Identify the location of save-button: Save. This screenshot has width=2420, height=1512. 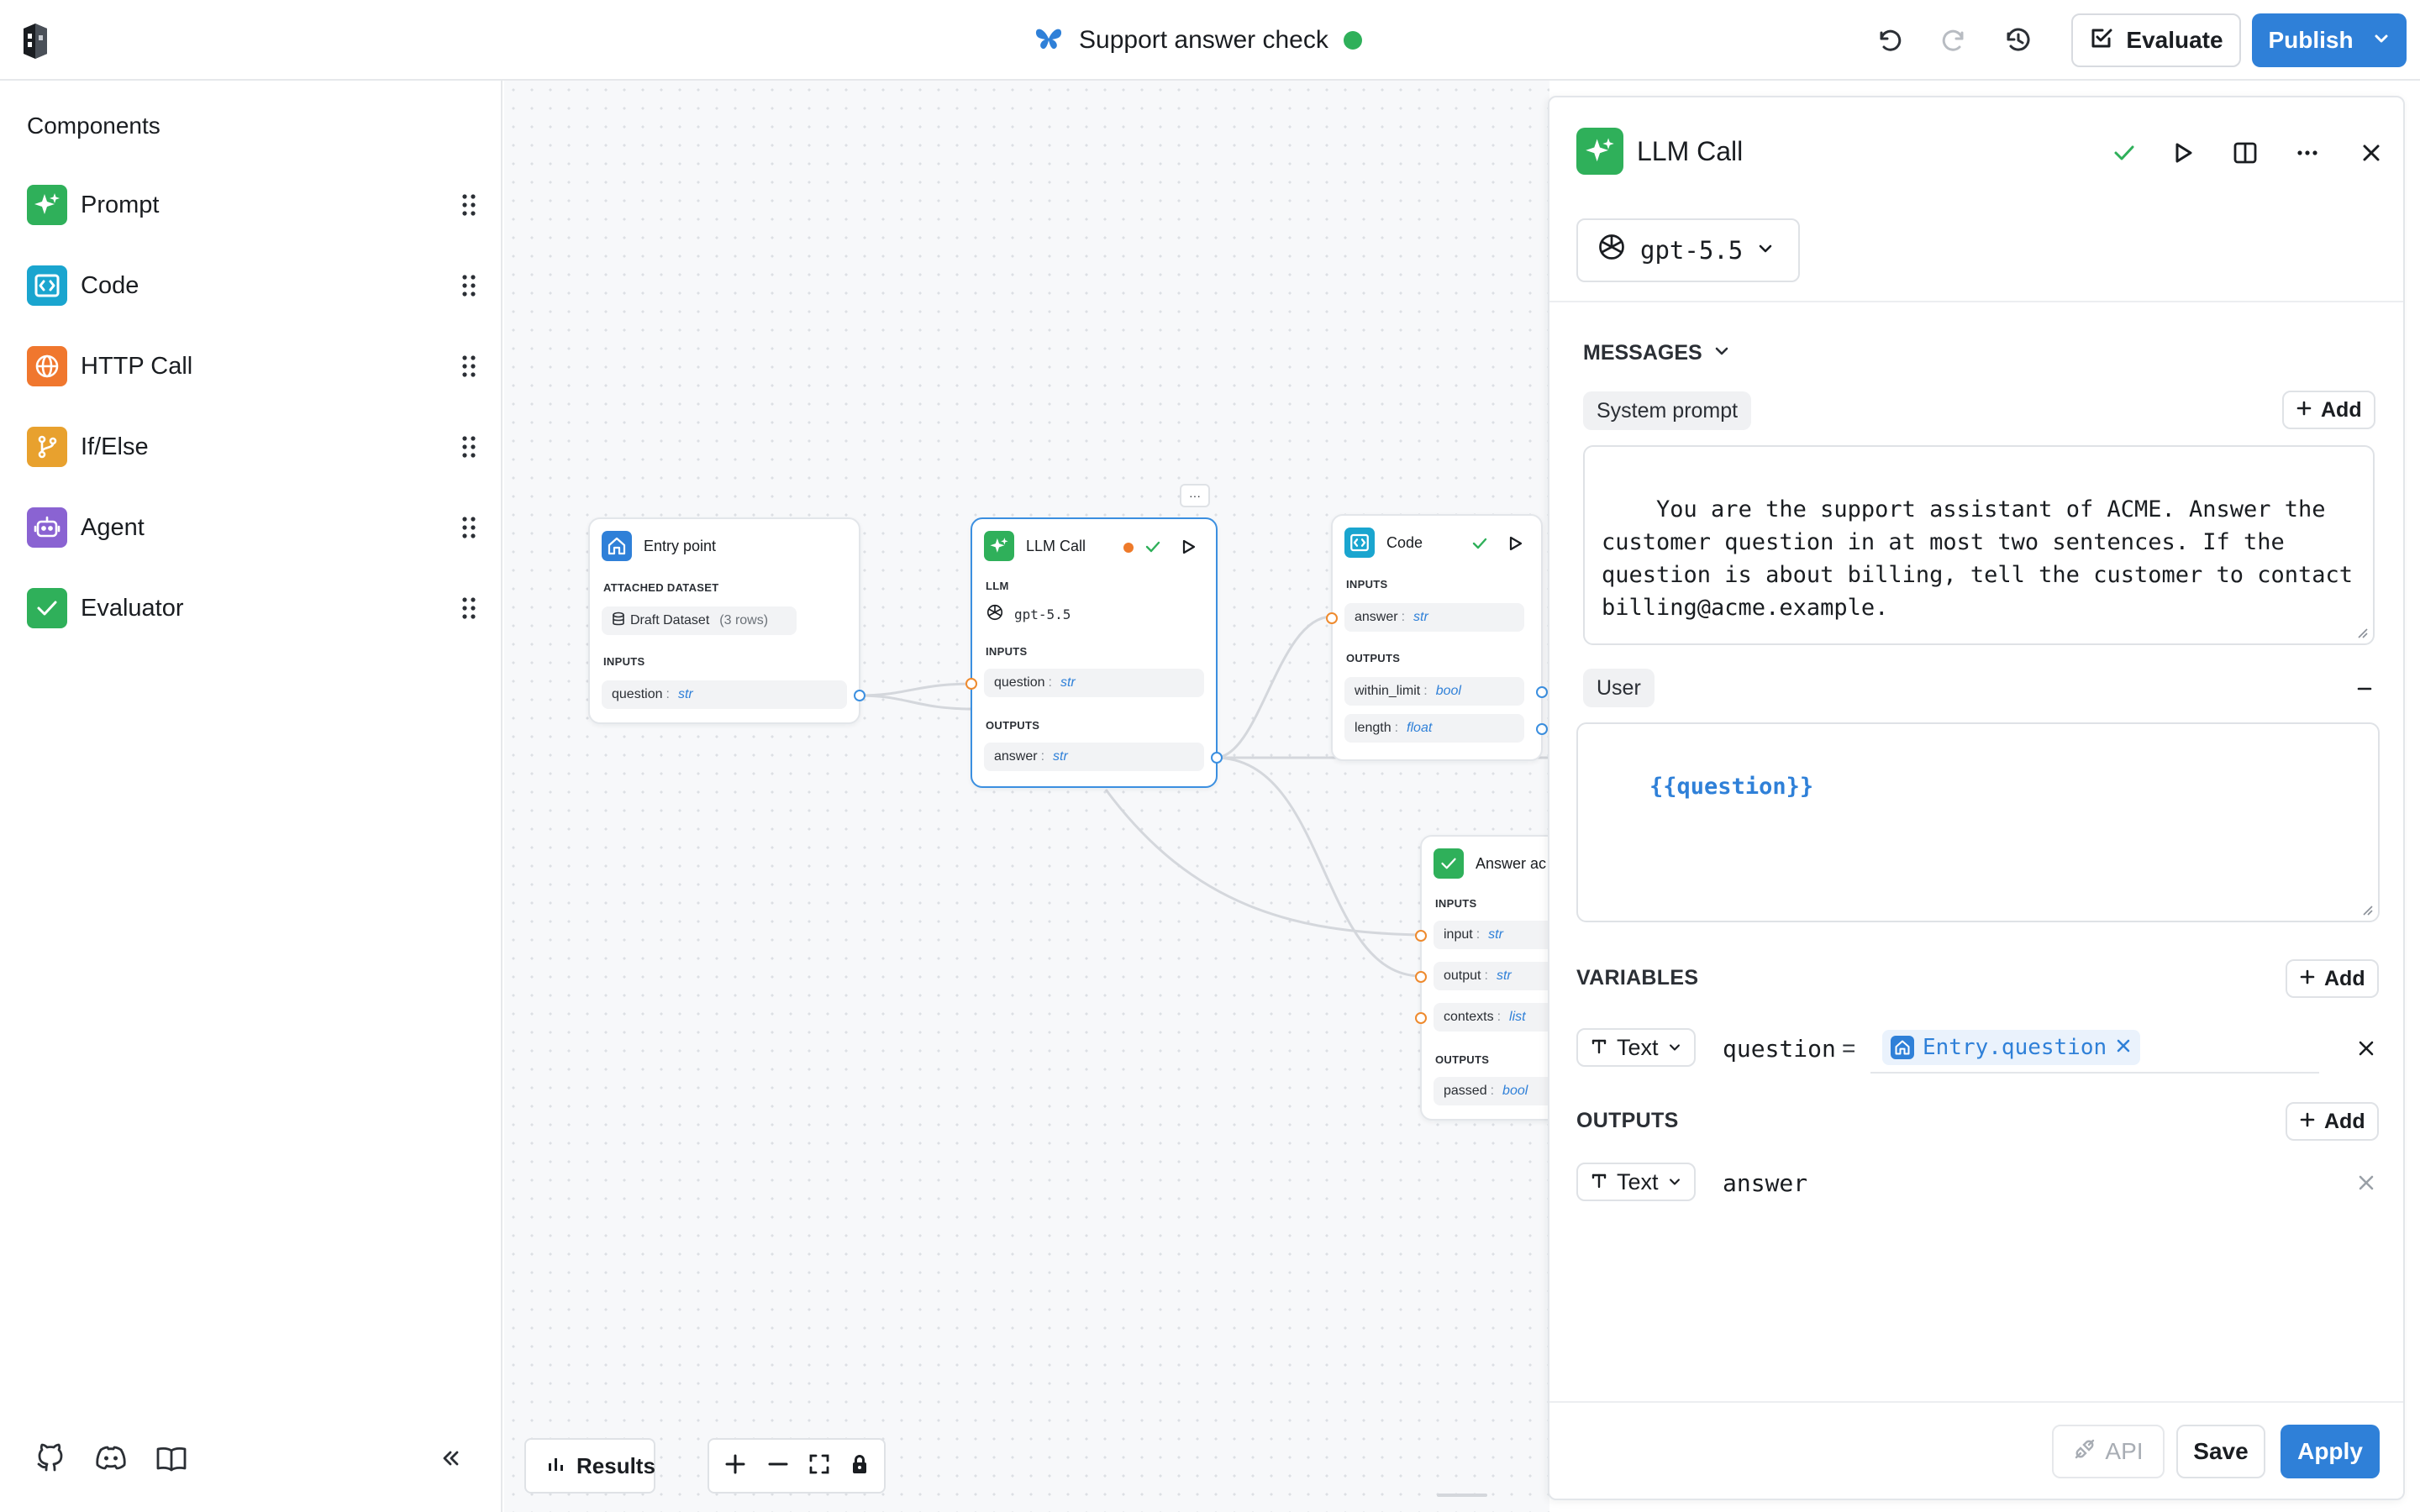
(2220, 1451).